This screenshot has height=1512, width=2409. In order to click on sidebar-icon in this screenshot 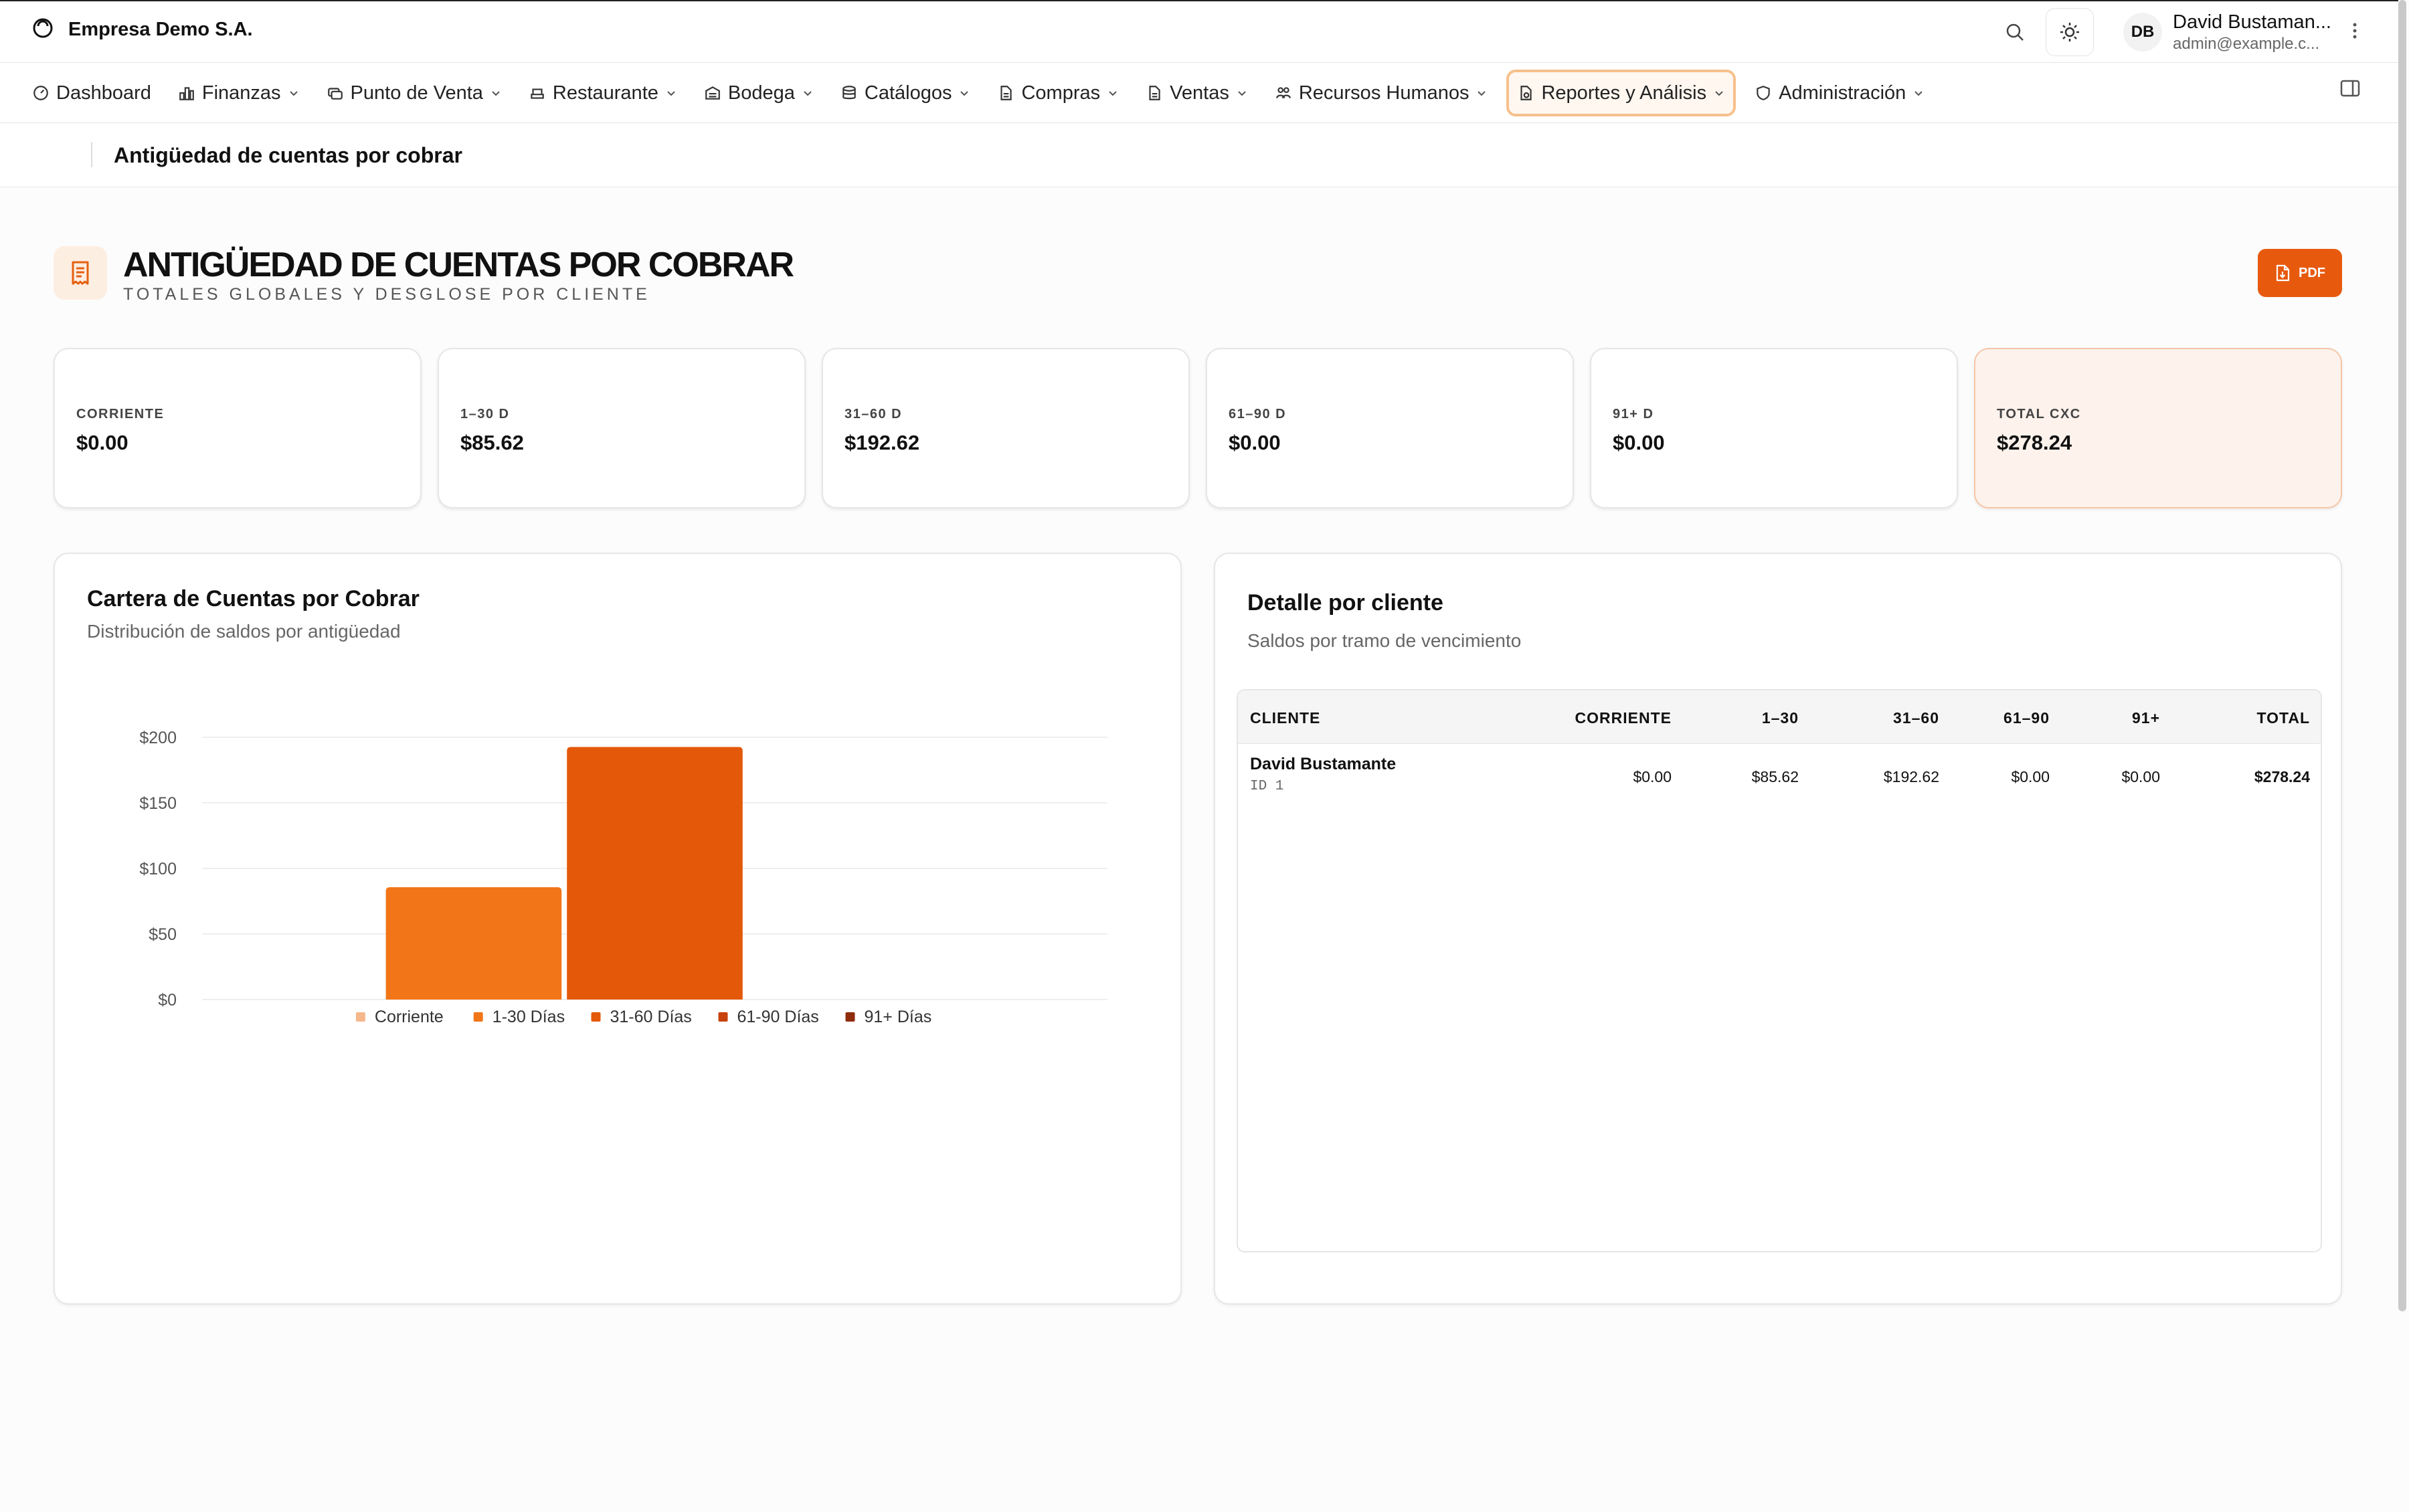, I will do `click(2350, 88)`.